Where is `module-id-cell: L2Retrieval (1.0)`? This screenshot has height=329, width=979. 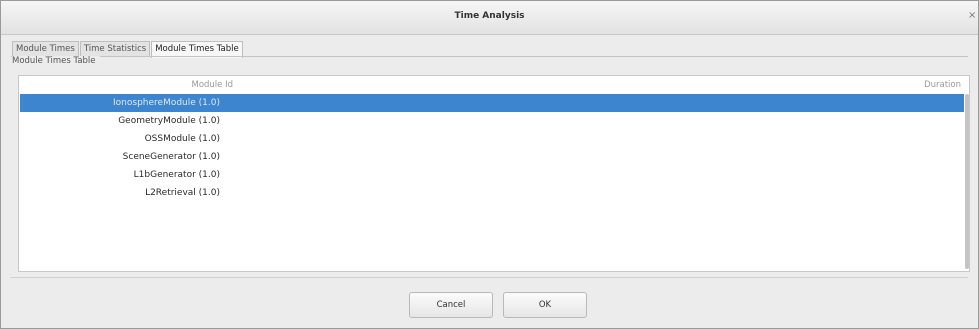 module-id-cell: L2Retrieval (1.0) is located at coordinates (182, 193).